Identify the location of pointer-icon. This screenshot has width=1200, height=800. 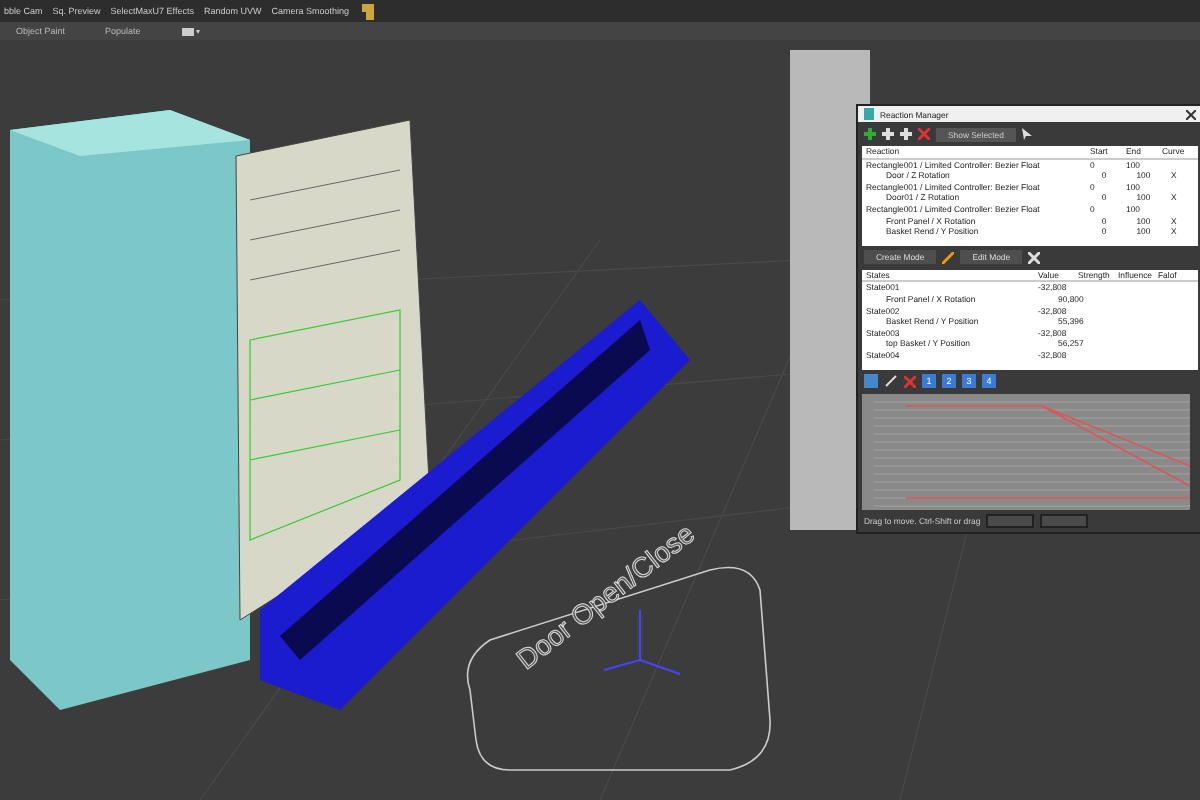
(1026, 134).